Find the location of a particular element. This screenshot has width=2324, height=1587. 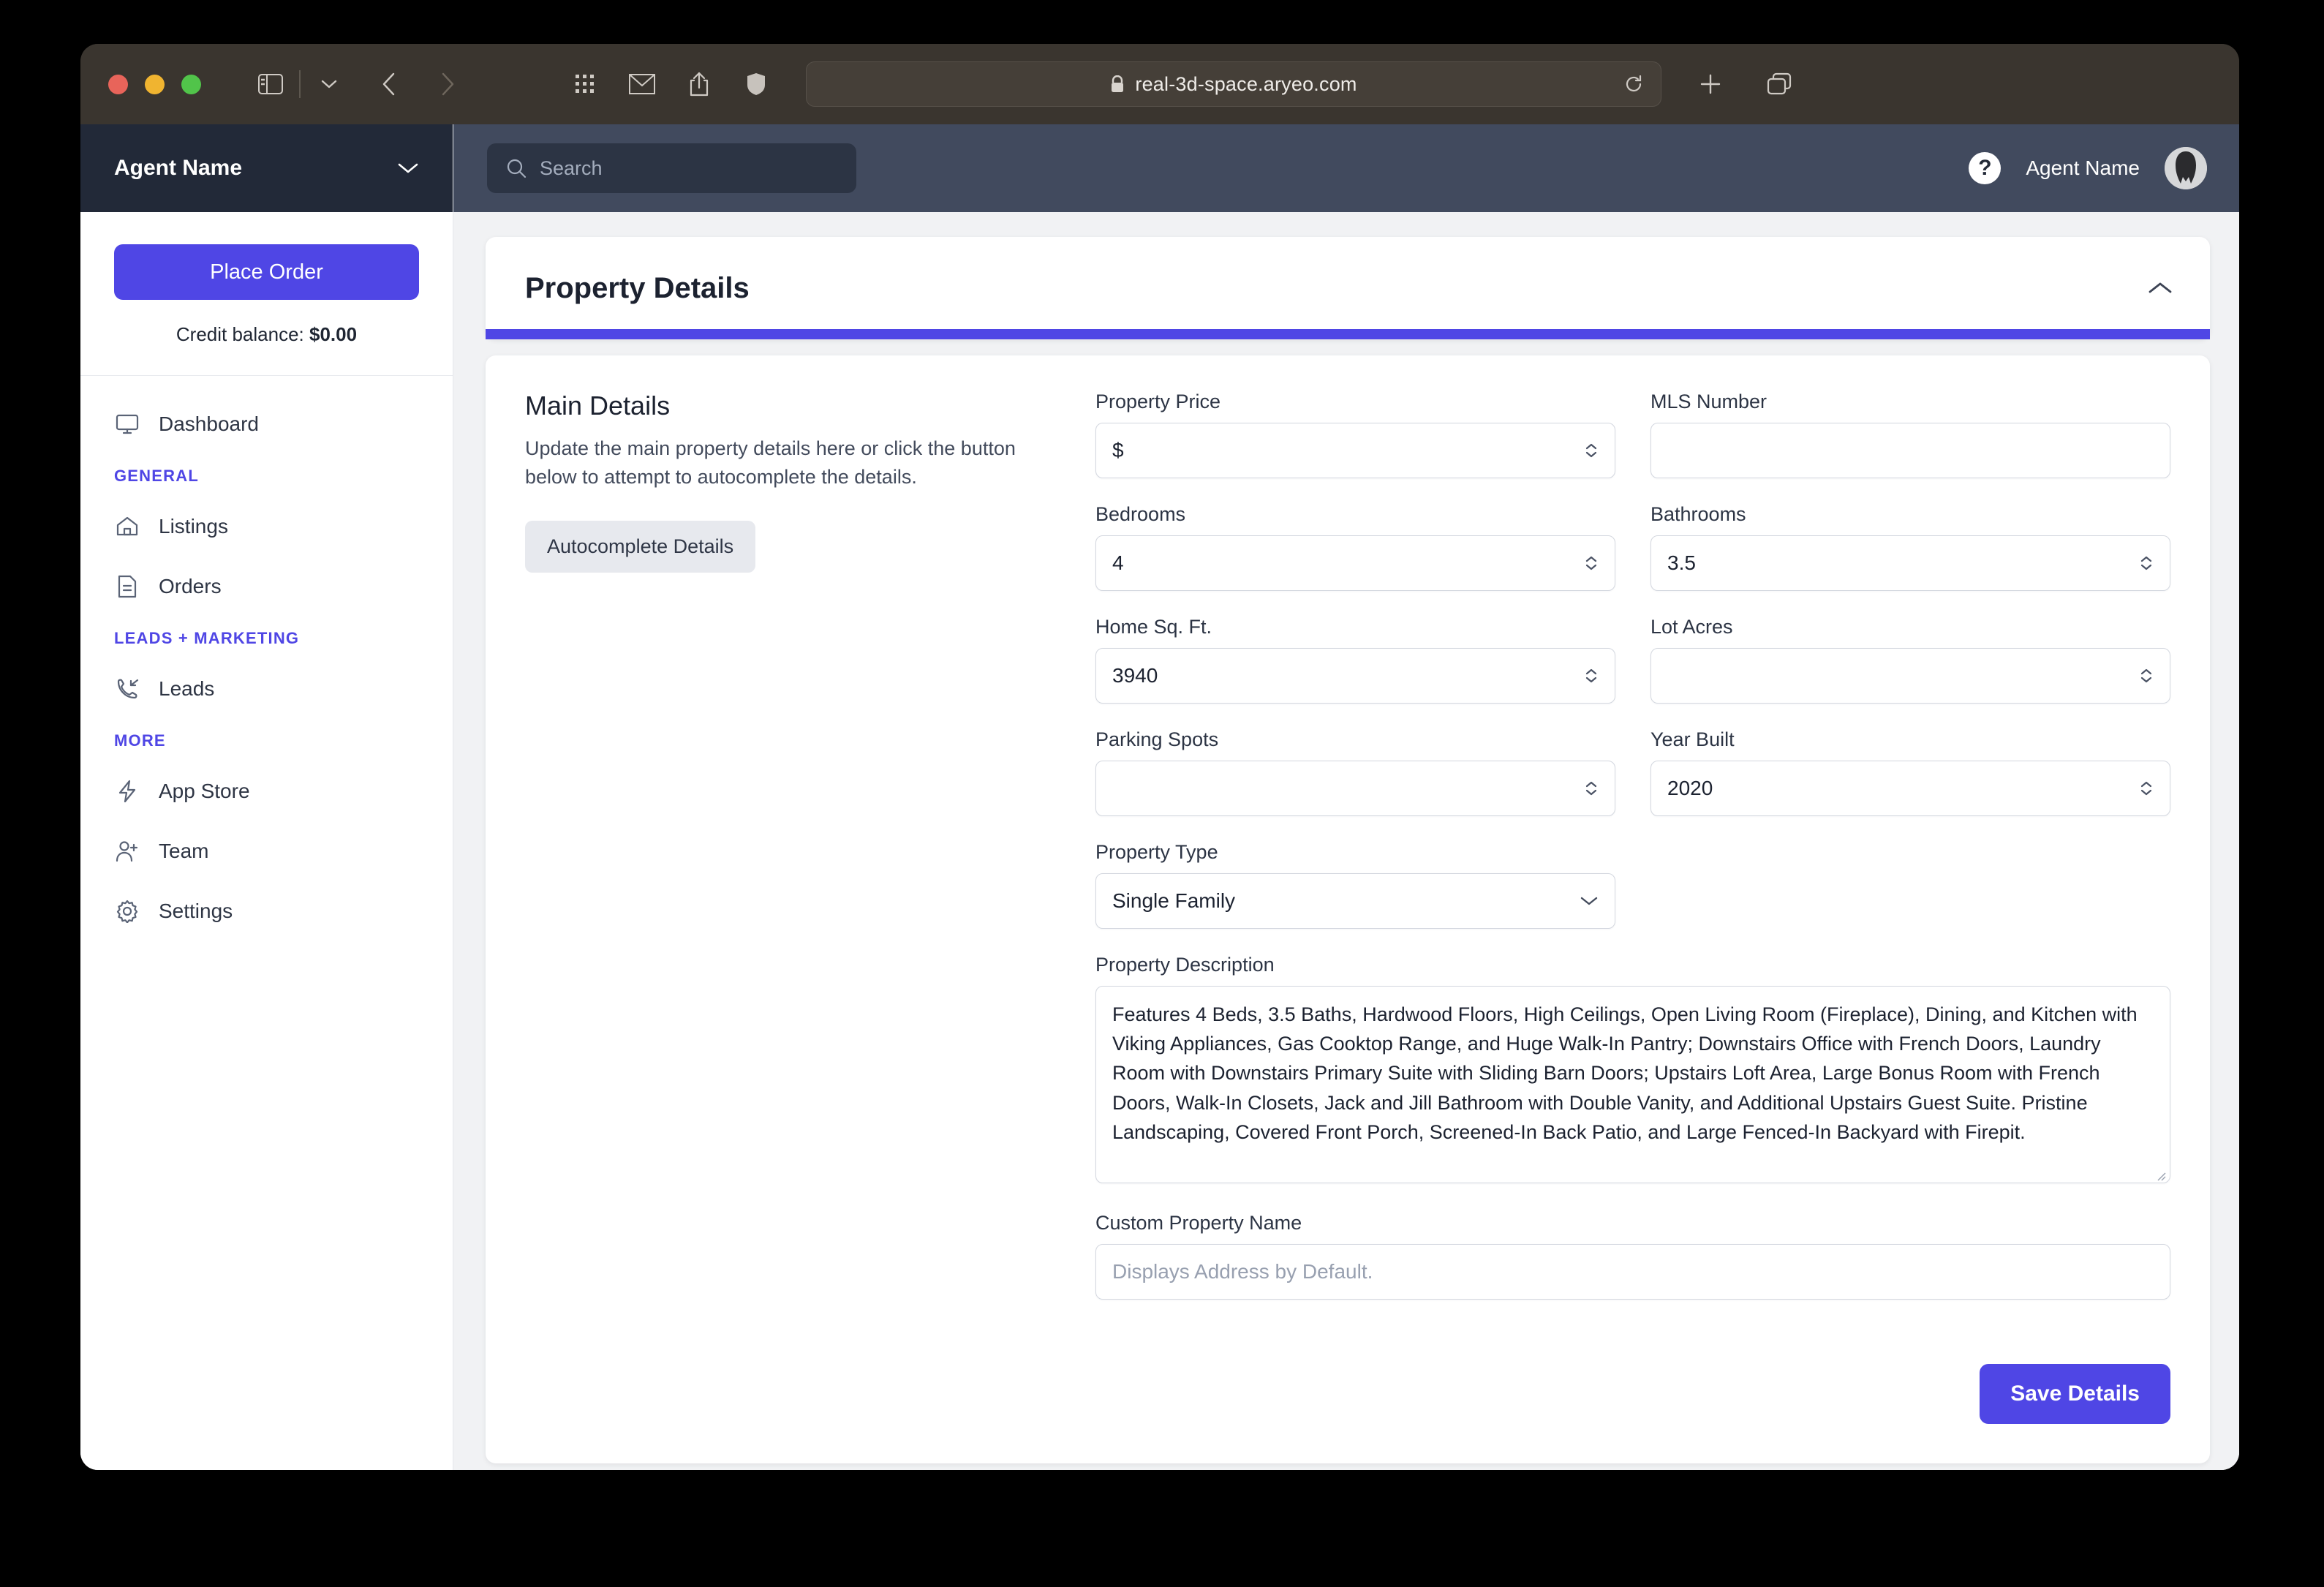

sidebar-item-label: Orders is located at coordinates (190, 587).